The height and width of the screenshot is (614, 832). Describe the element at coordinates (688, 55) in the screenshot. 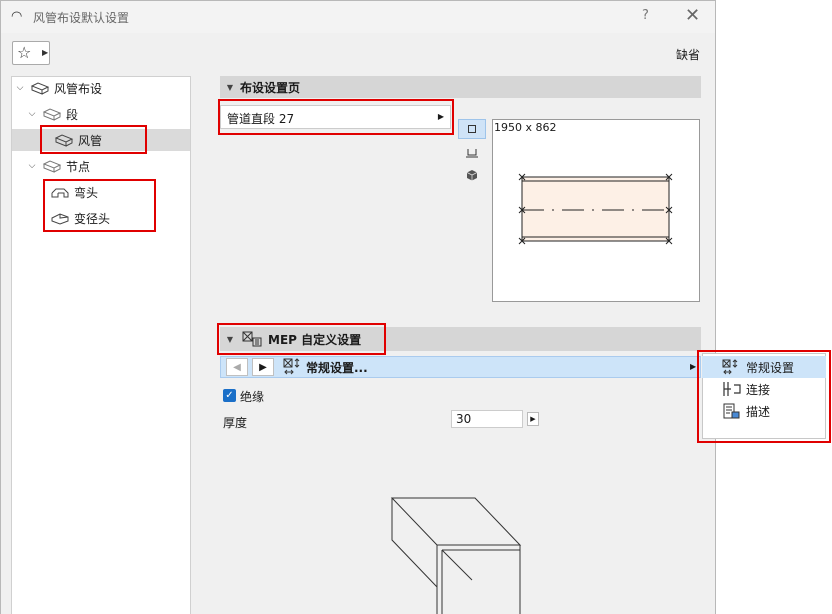

I see `default-label: 缺省` at that location.